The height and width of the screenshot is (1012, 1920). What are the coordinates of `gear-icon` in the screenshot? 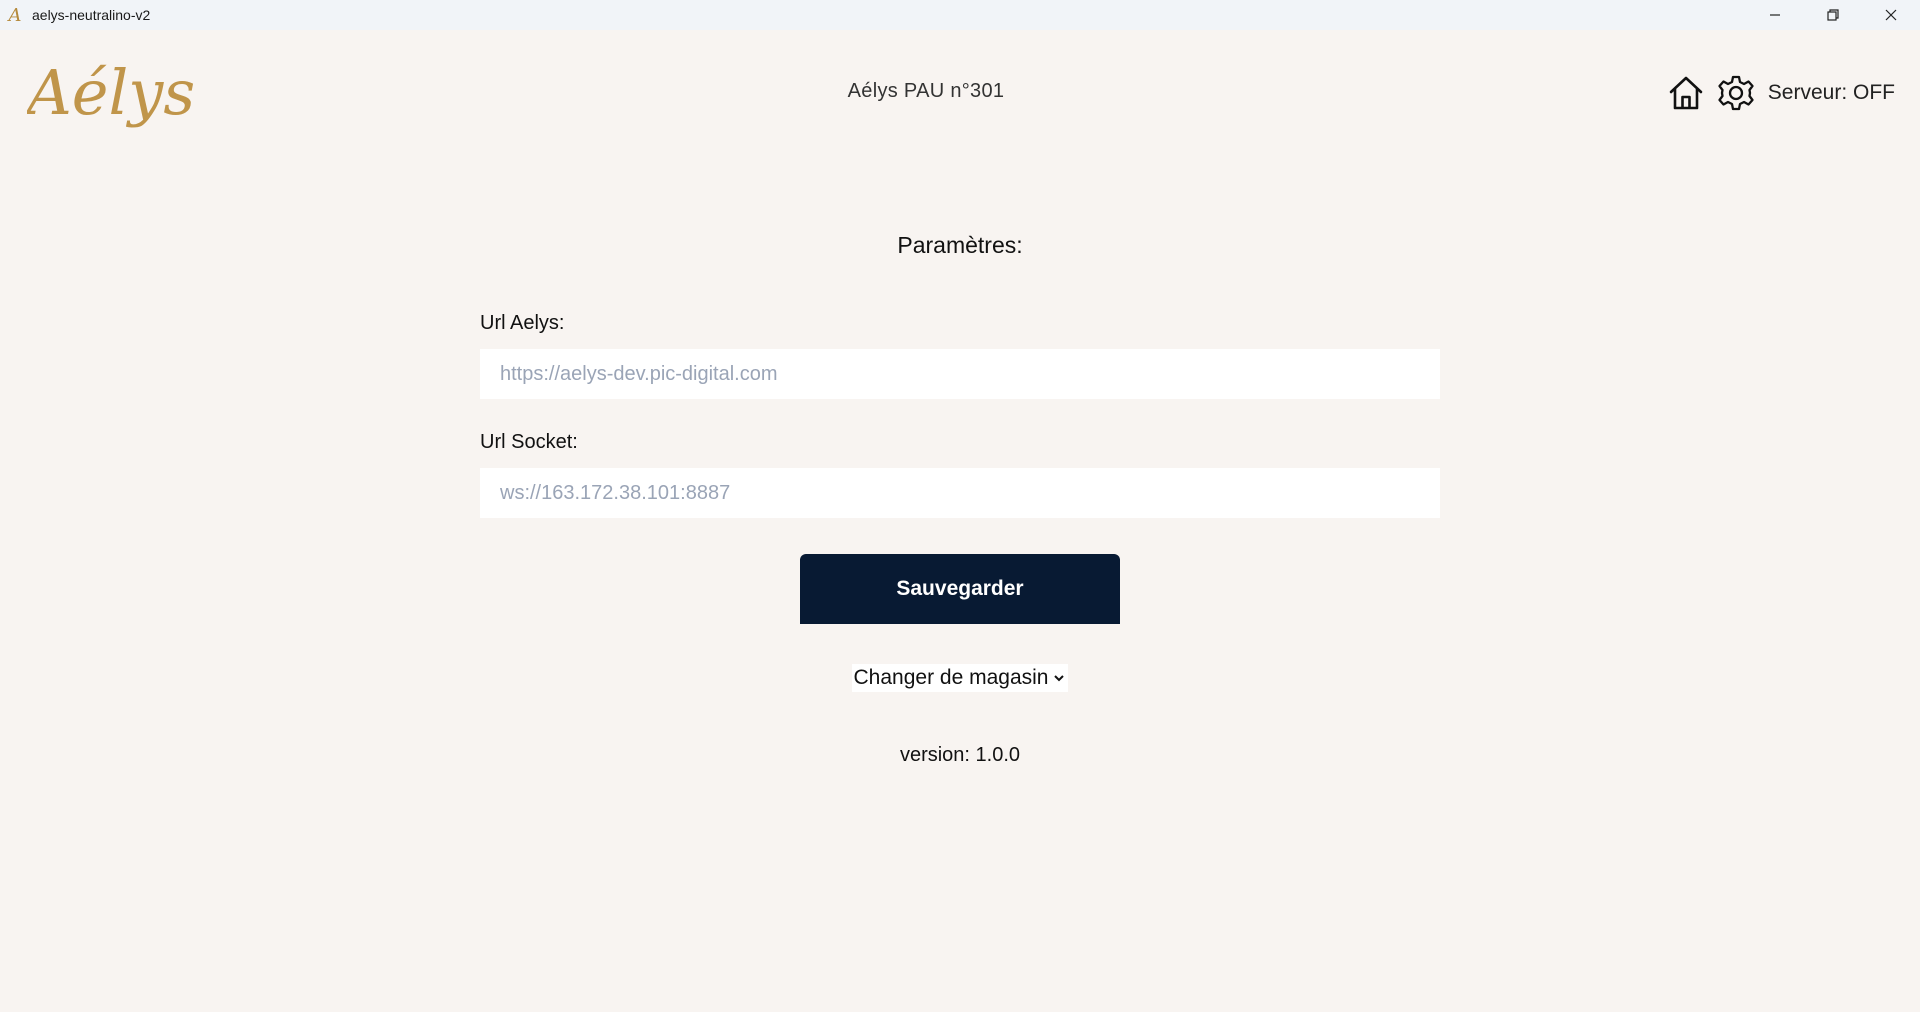 It's located at (1736, 93).